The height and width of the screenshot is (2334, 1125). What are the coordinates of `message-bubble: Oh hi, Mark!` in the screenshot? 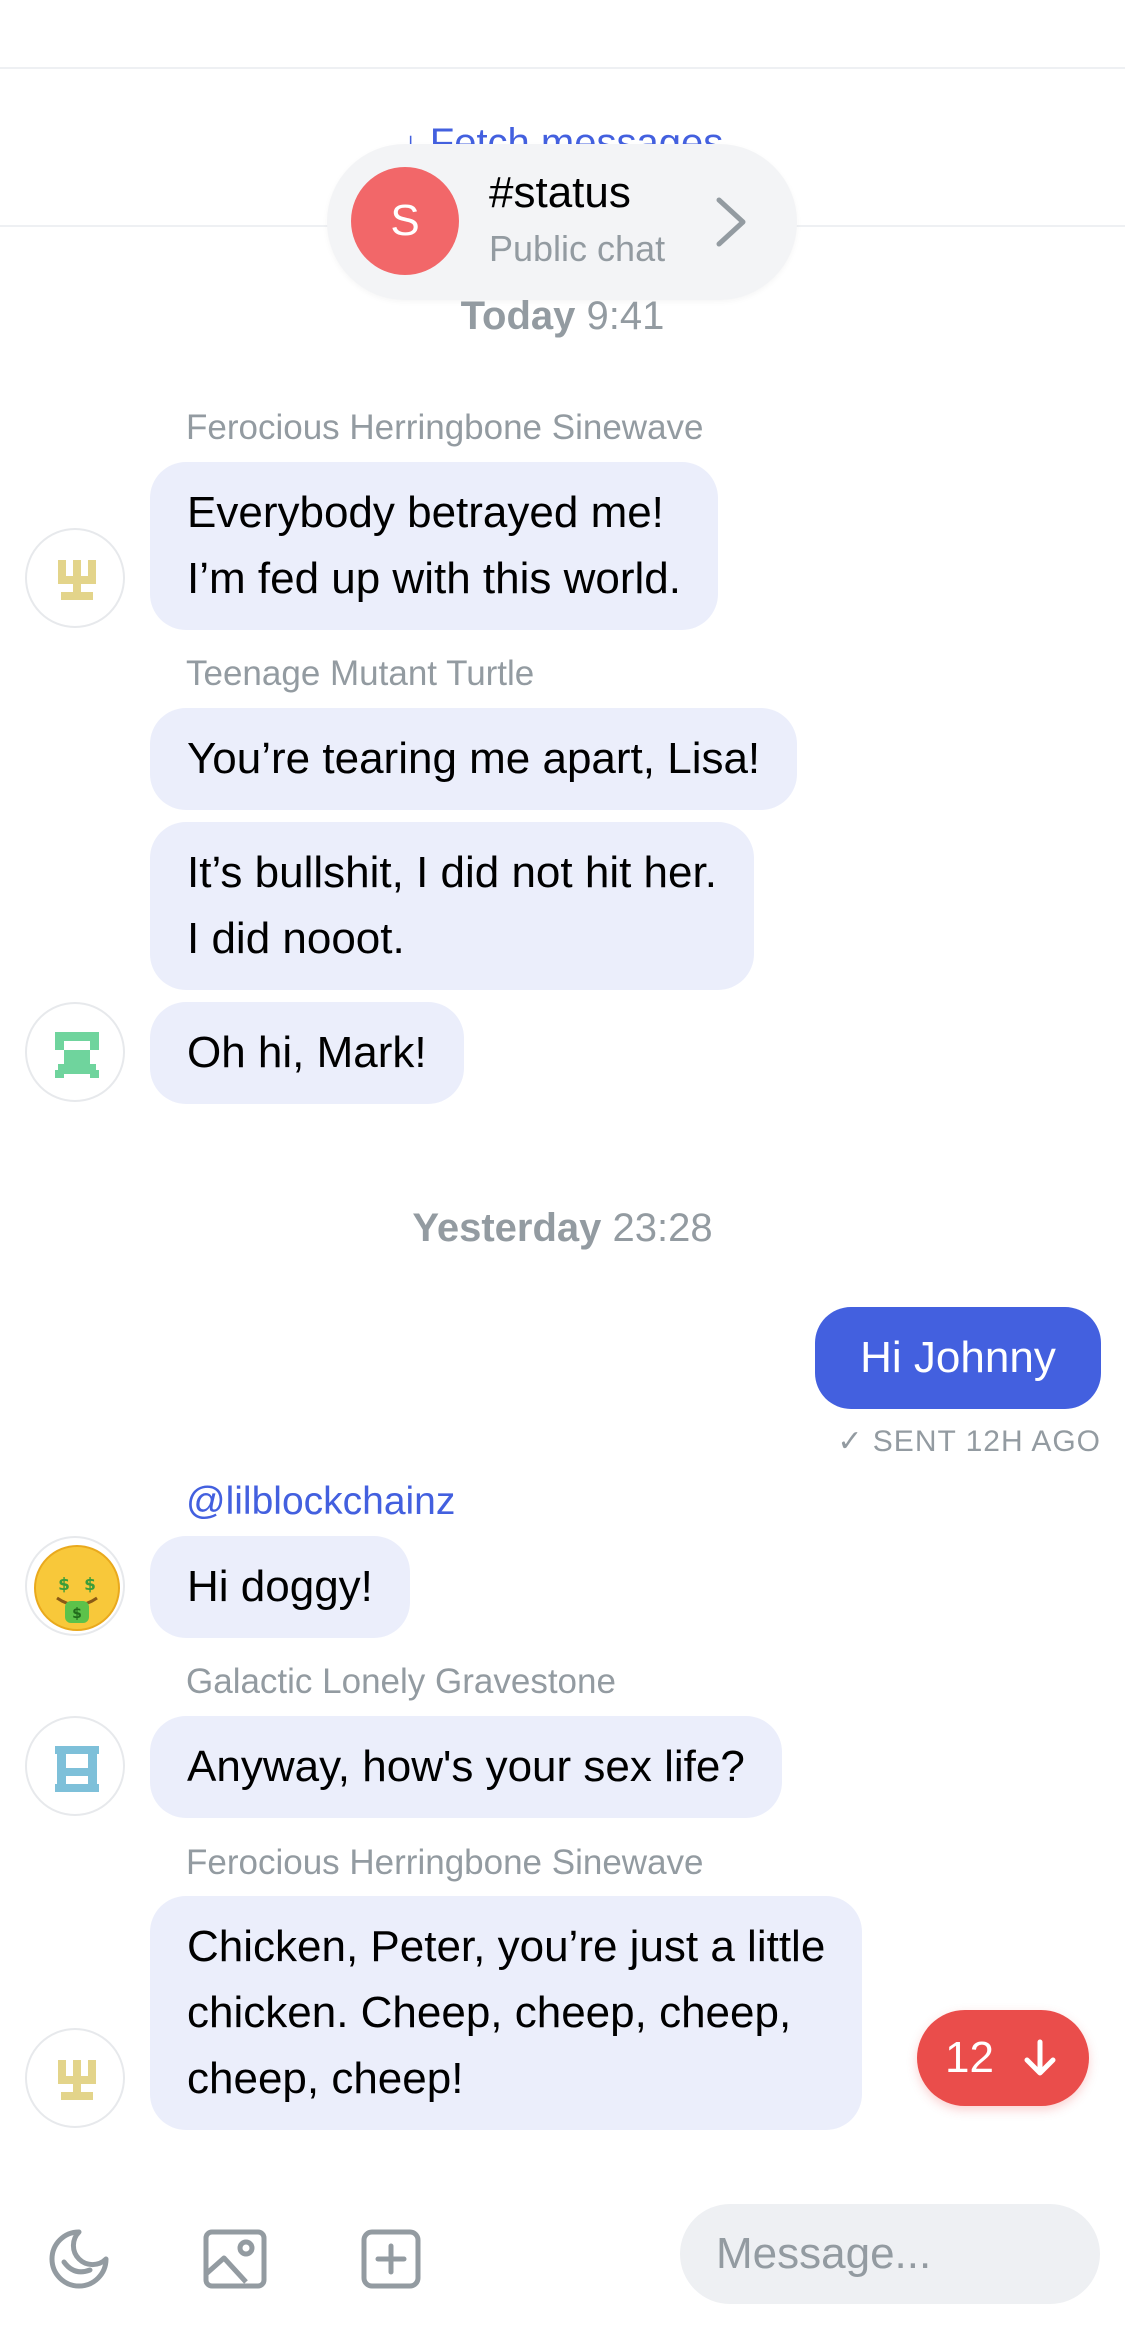 It's located at (307, 1053).